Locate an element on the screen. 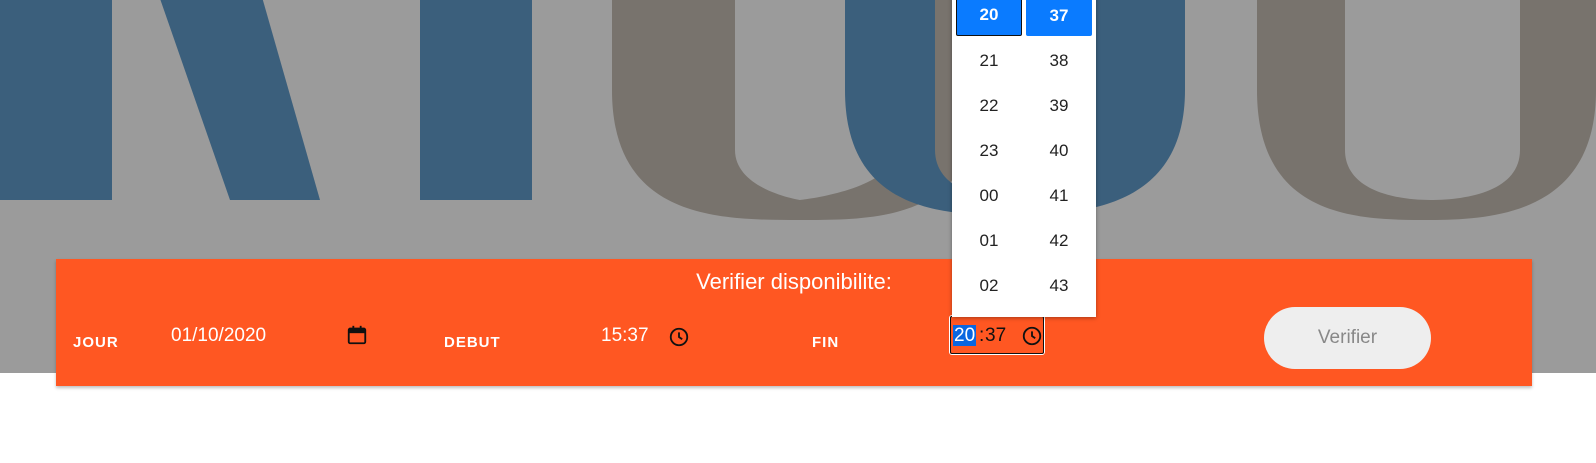 This screenshot has width=1596, height=463. debut-label: DEBUT is located at coordinates (472, 342).